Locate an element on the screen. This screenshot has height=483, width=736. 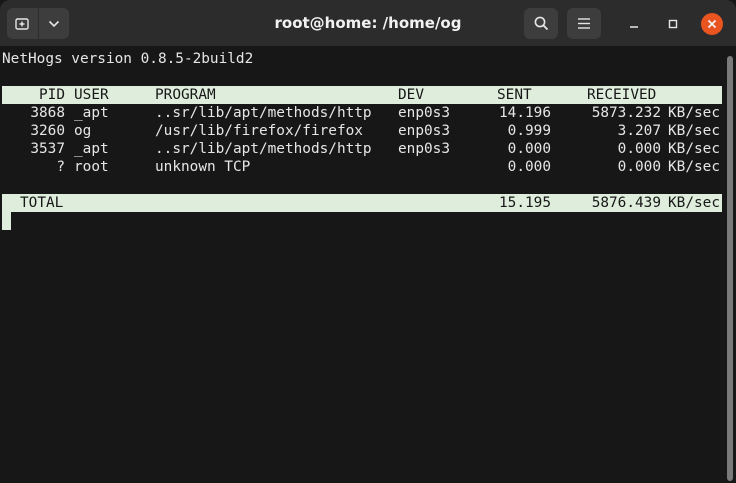
search-button is located at coordinates (541, 23).